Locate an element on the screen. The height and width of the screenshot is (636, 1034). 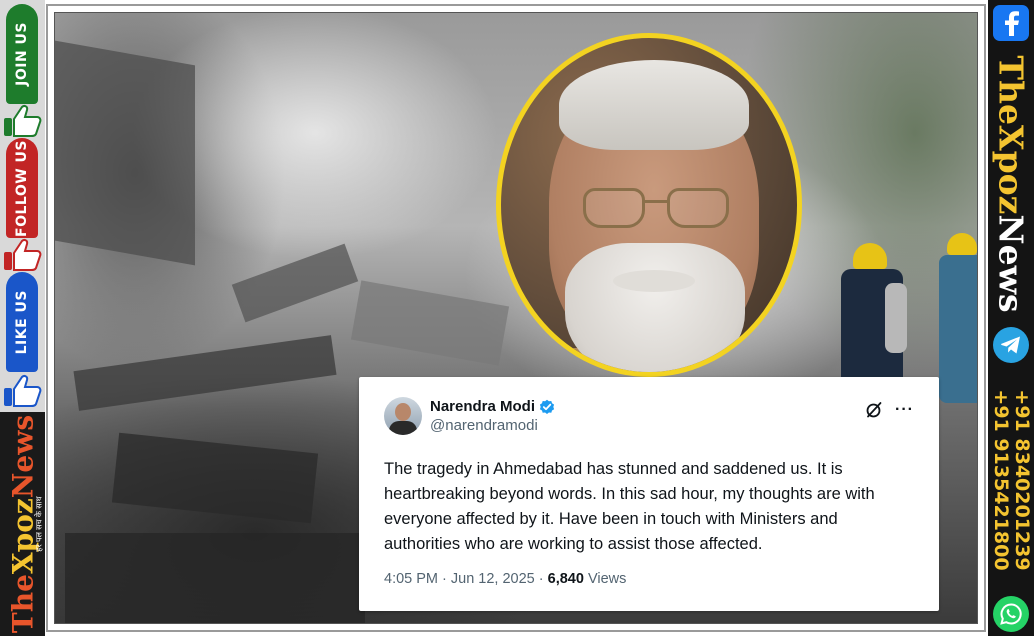
telegram-icon is located at coordinates (1010, 345).